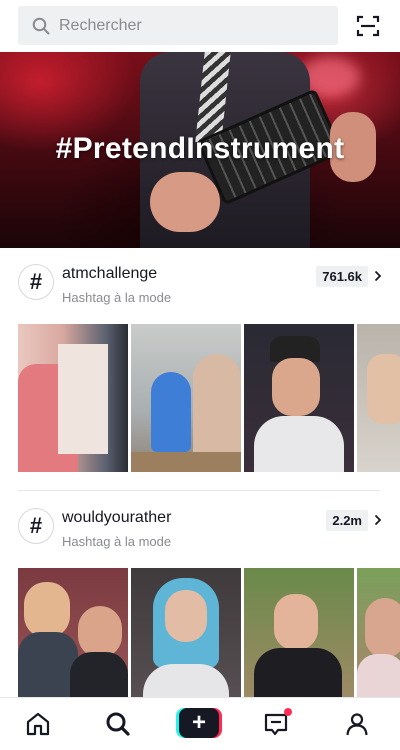  I want to click on discover-icon, so click(118, 724).